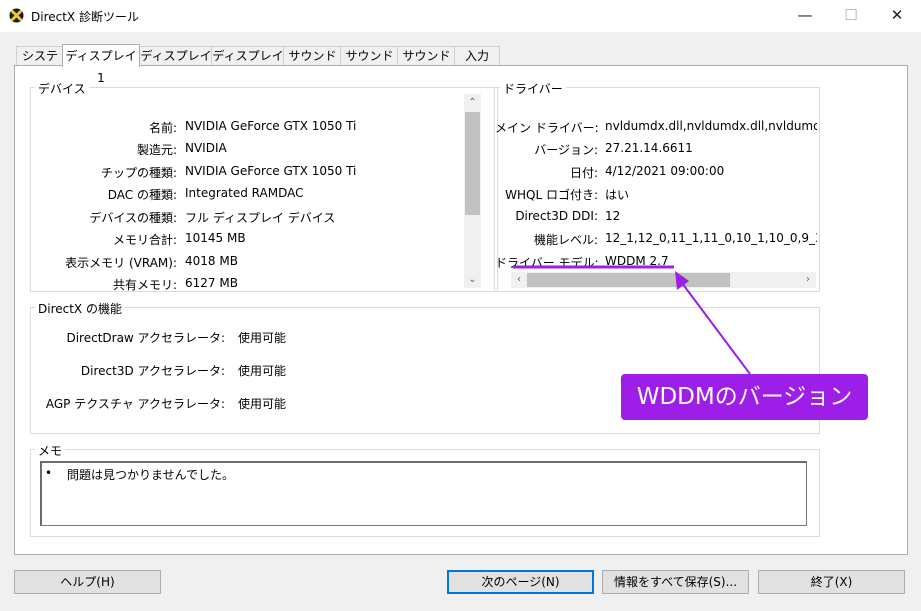  Describe the element at coordinates (632, 320) in the screenshot. I see `annotation-arrow` at that location.